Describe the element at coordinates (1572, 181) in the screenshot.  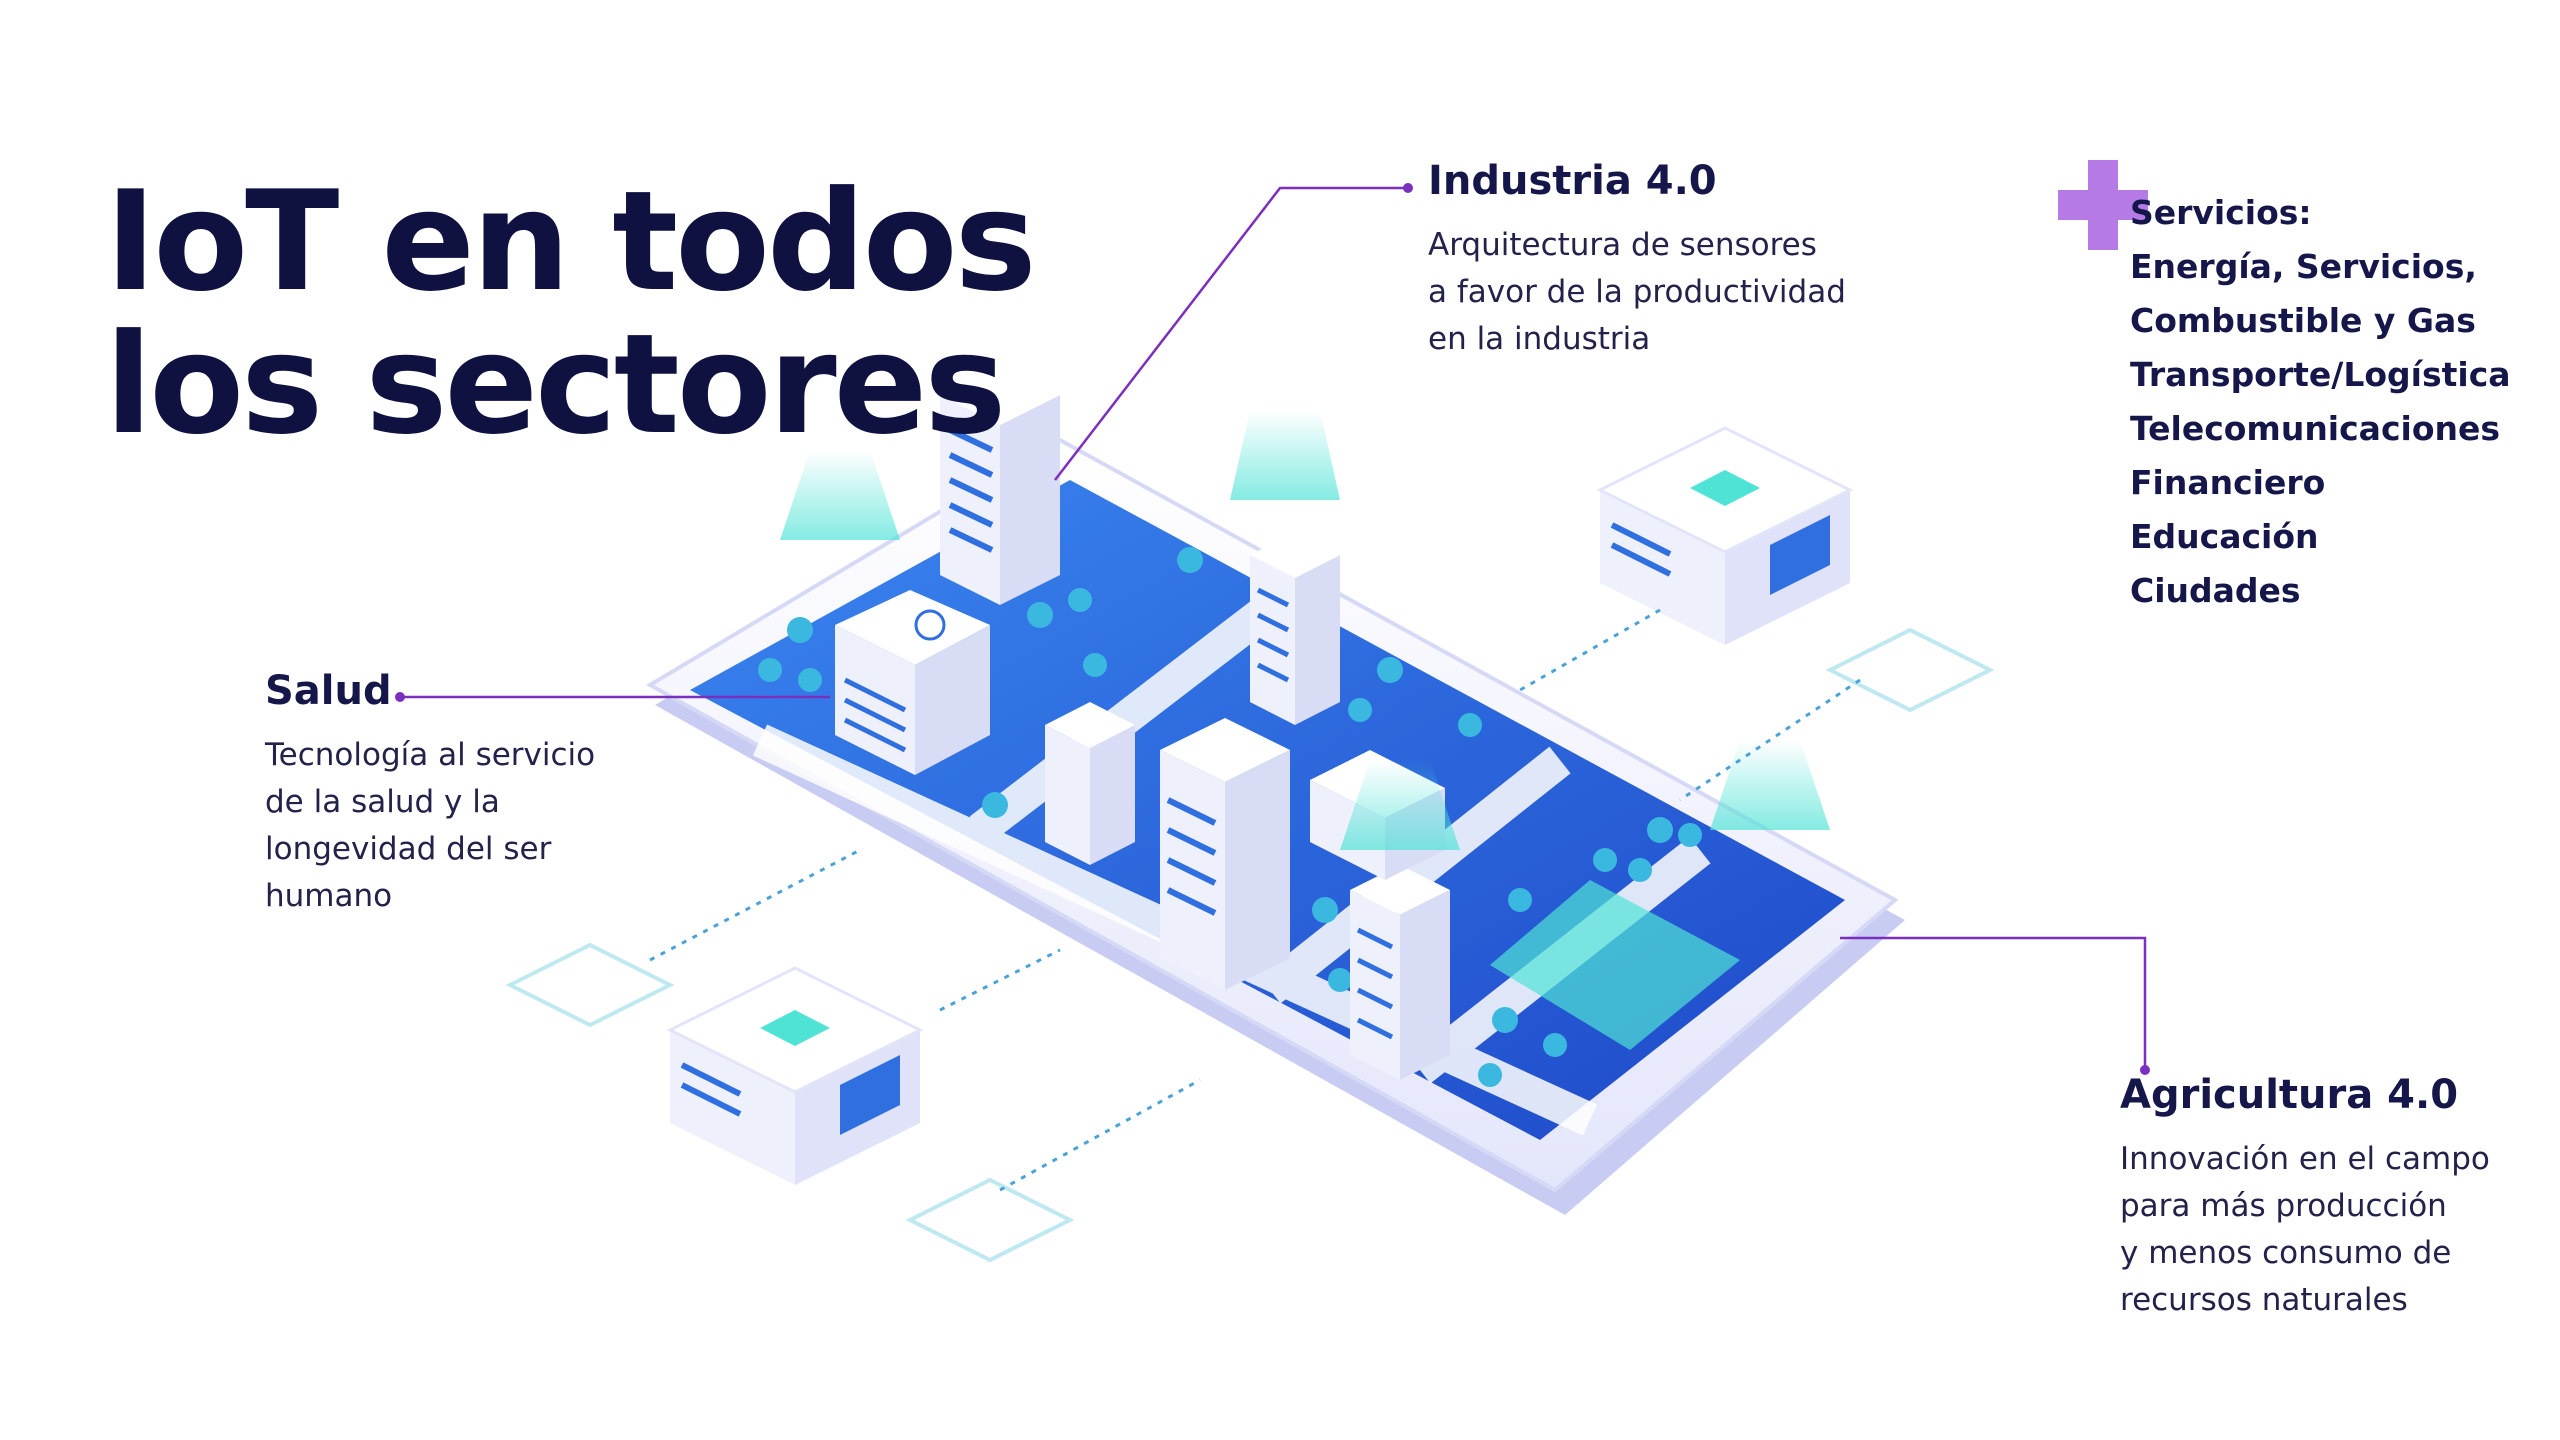
I see `industria-title: Industria 4.0` at that location.